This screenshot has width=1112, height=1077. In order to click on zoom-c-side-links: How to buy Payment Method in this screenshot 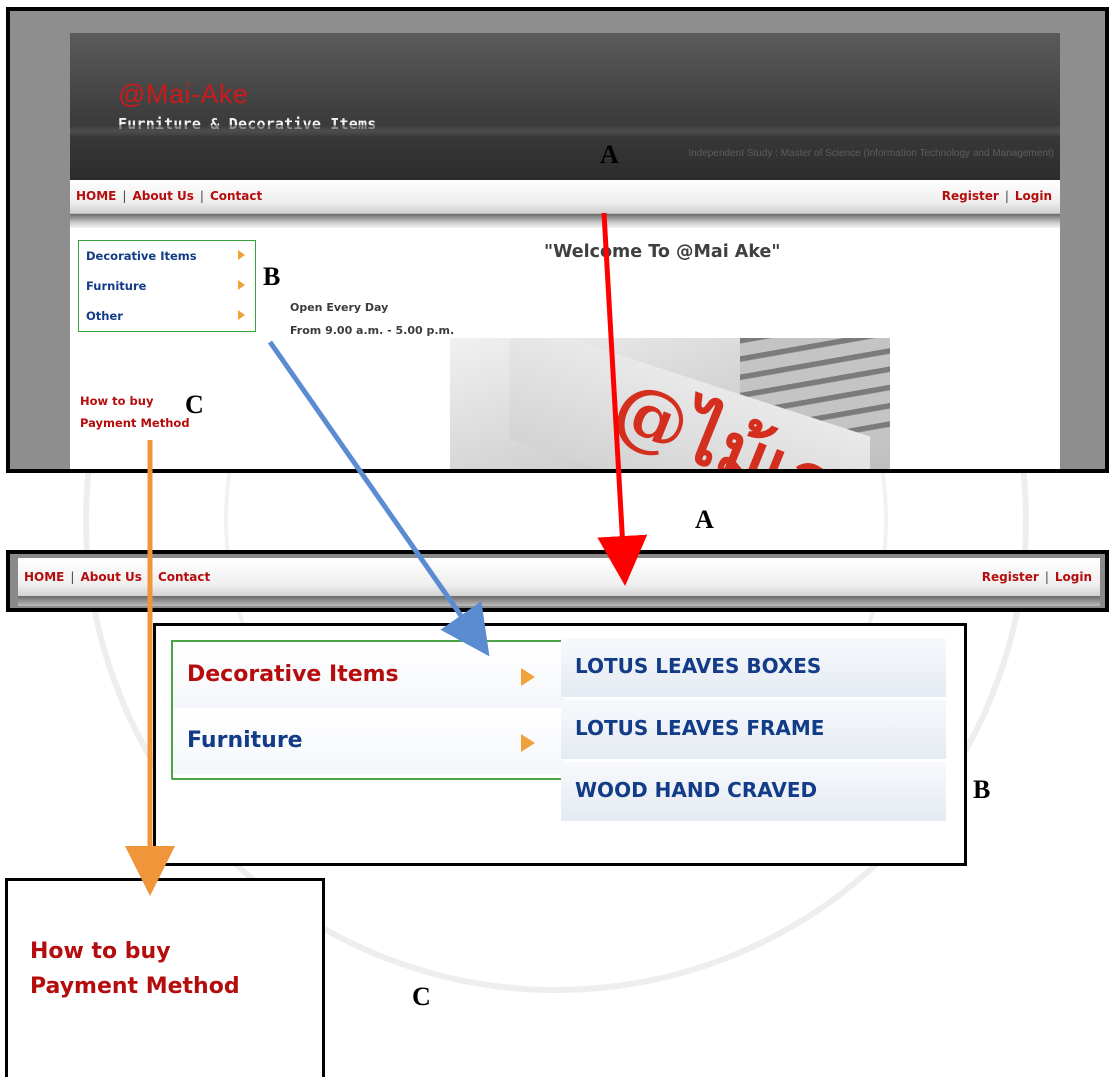, I will do `click(165, 977)`.